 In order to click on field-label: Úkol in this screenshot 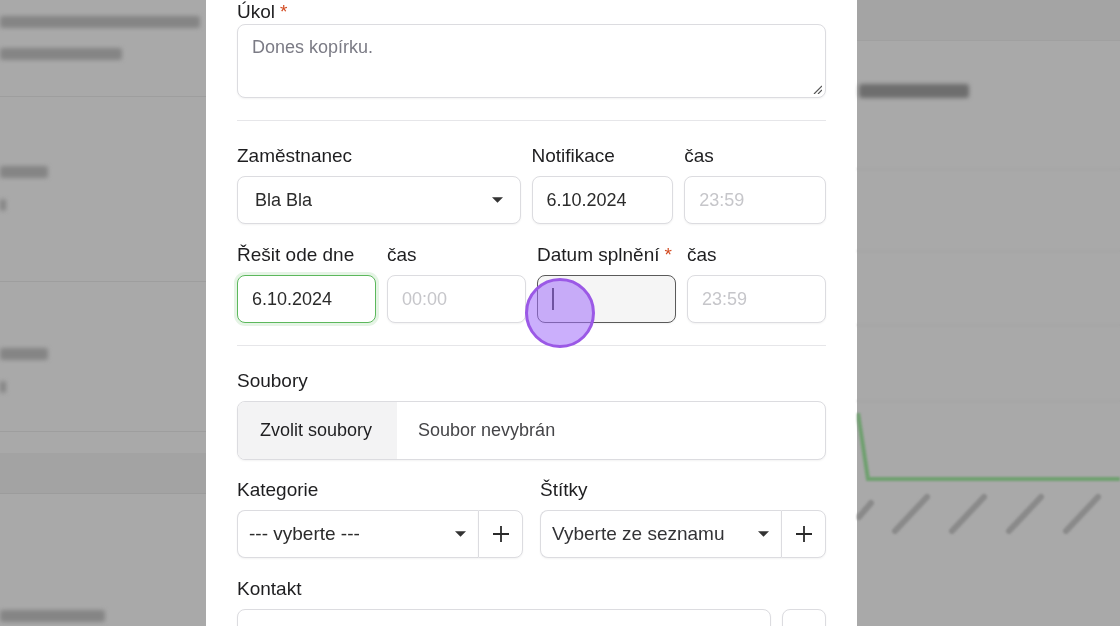, I will do `click(256, 12)`.